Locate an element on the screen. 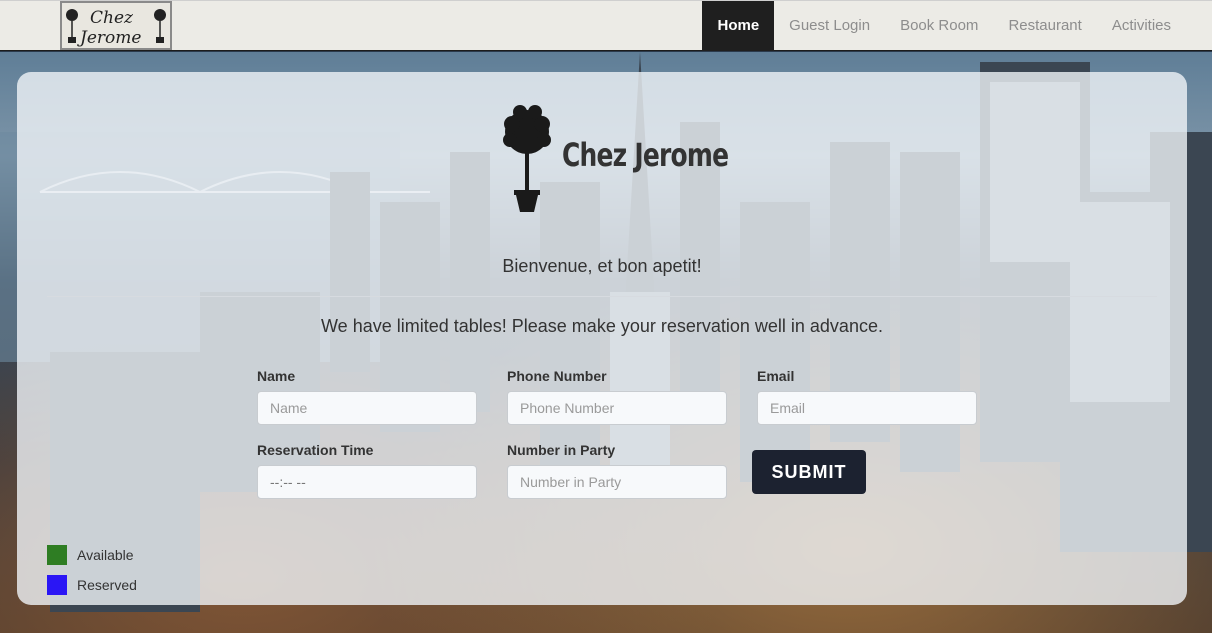 This screenshot has width=1212, height=633. email-input is located at coordinates (867, 408).